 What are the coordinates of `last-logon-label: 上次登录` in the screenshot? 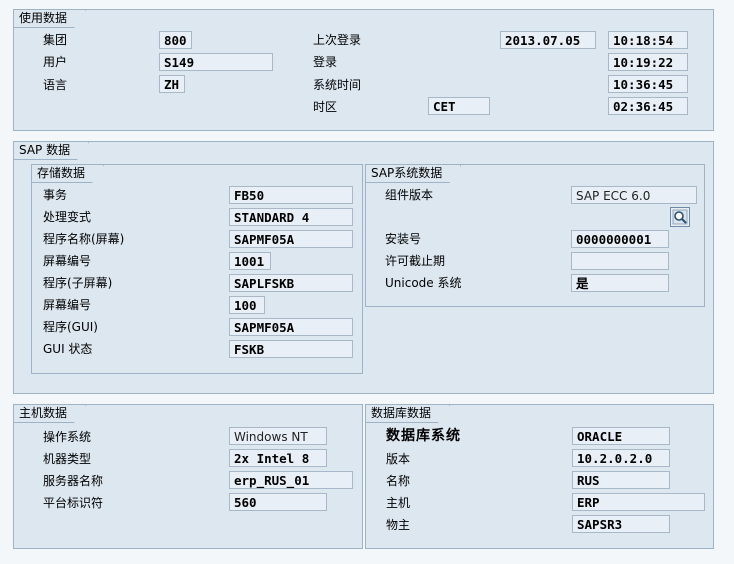 It's located at (337, 40).